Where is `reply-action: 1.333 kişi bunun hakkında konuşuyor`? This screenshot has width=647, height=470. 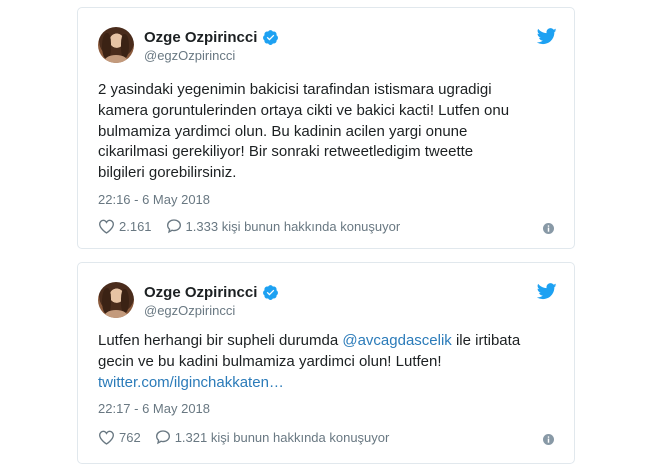
reply-action: 1.333 kişi bunun hakkında konuşuyor is located at coordinates (283, 226).